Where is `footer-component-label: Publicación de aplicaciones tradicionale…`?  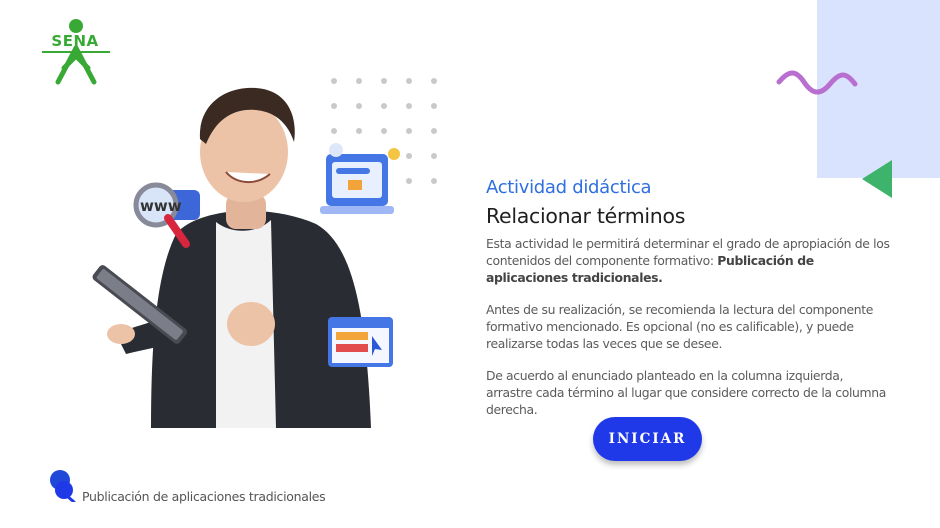 footer-component-label: Publicación de aplicaciones tradicionale… is located at coordinates (204, 496).